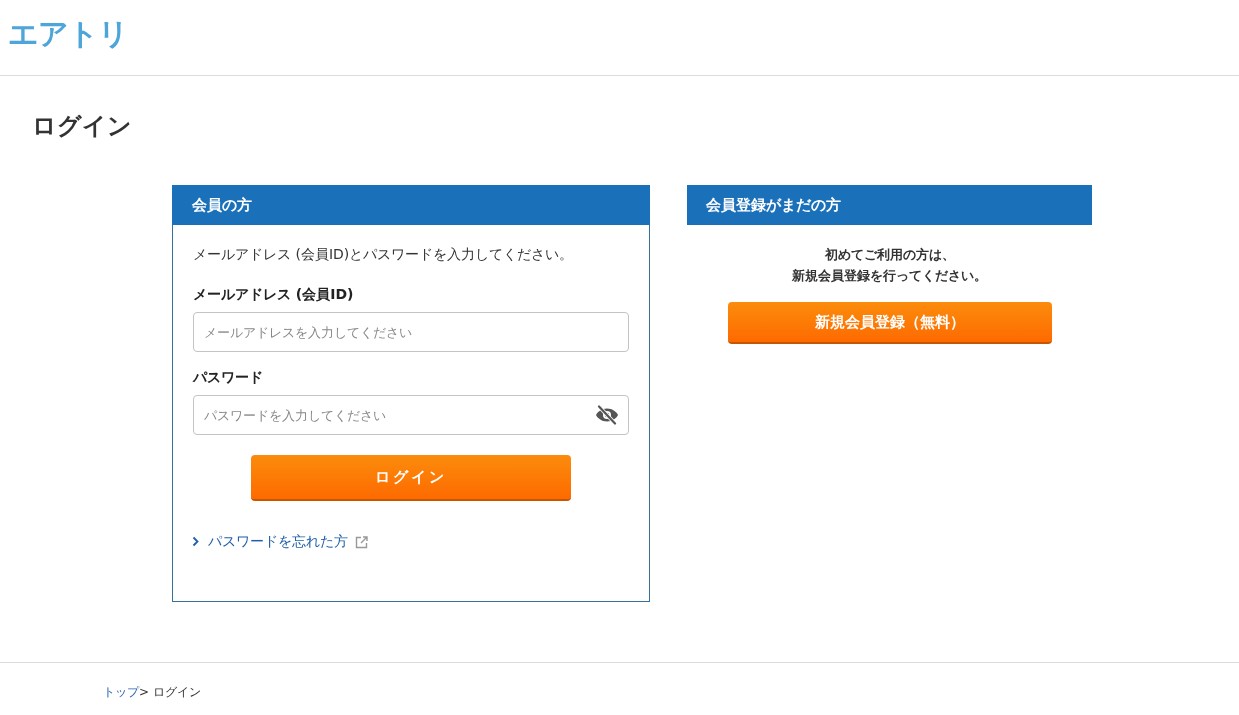  I want to click on page-title: ログイン, so click(82, 126).